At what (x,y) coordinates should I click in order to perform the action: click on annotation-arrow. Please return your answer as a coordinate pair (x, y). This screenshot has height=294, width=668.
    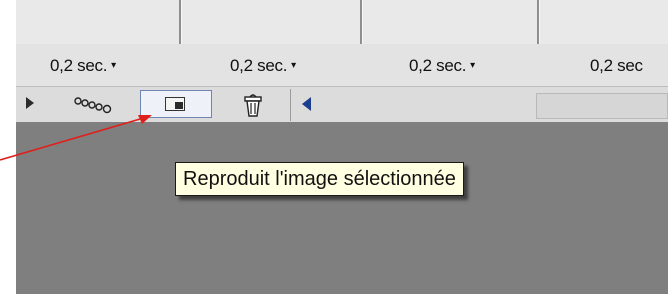
    Looking at the image, I should click on (76, 138).